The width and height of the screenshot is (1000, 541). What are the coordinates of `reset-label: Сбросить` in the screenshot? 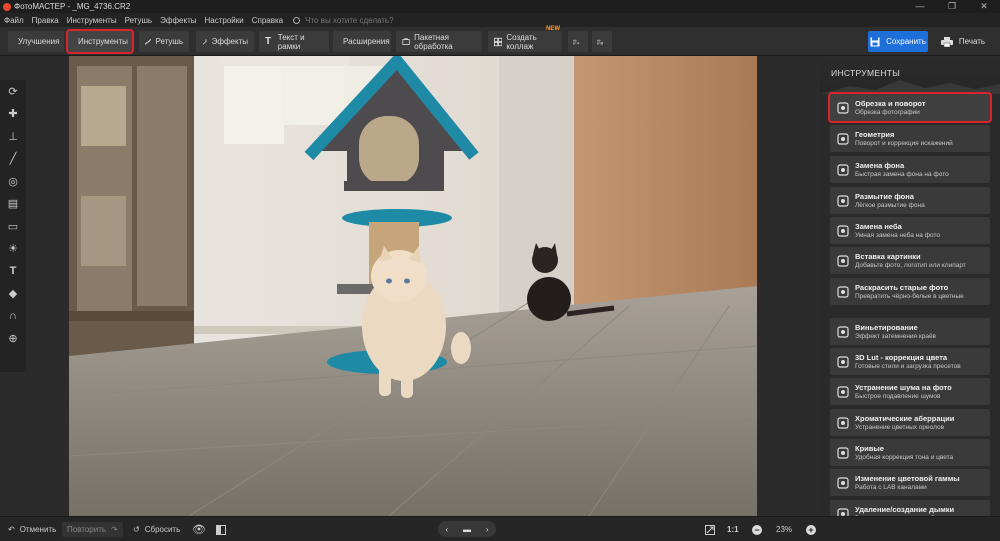 It's located at (162, 529).